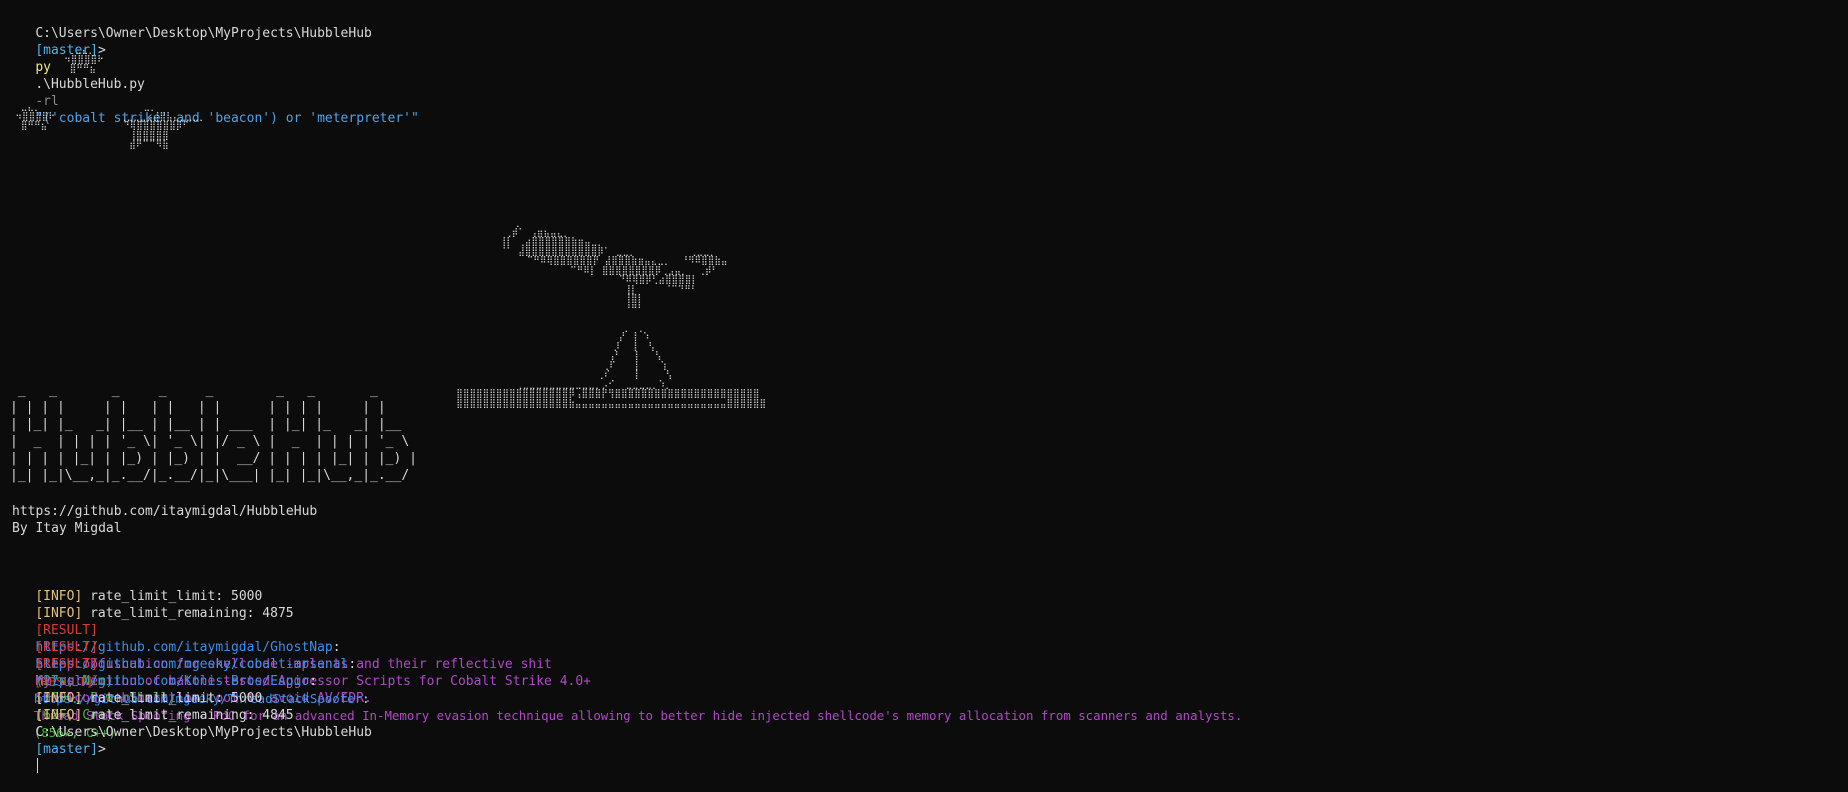  What do you see at coordinates (38, 765) in the screenshot?
I see `text-cursor` at bounding box center [38, 765].